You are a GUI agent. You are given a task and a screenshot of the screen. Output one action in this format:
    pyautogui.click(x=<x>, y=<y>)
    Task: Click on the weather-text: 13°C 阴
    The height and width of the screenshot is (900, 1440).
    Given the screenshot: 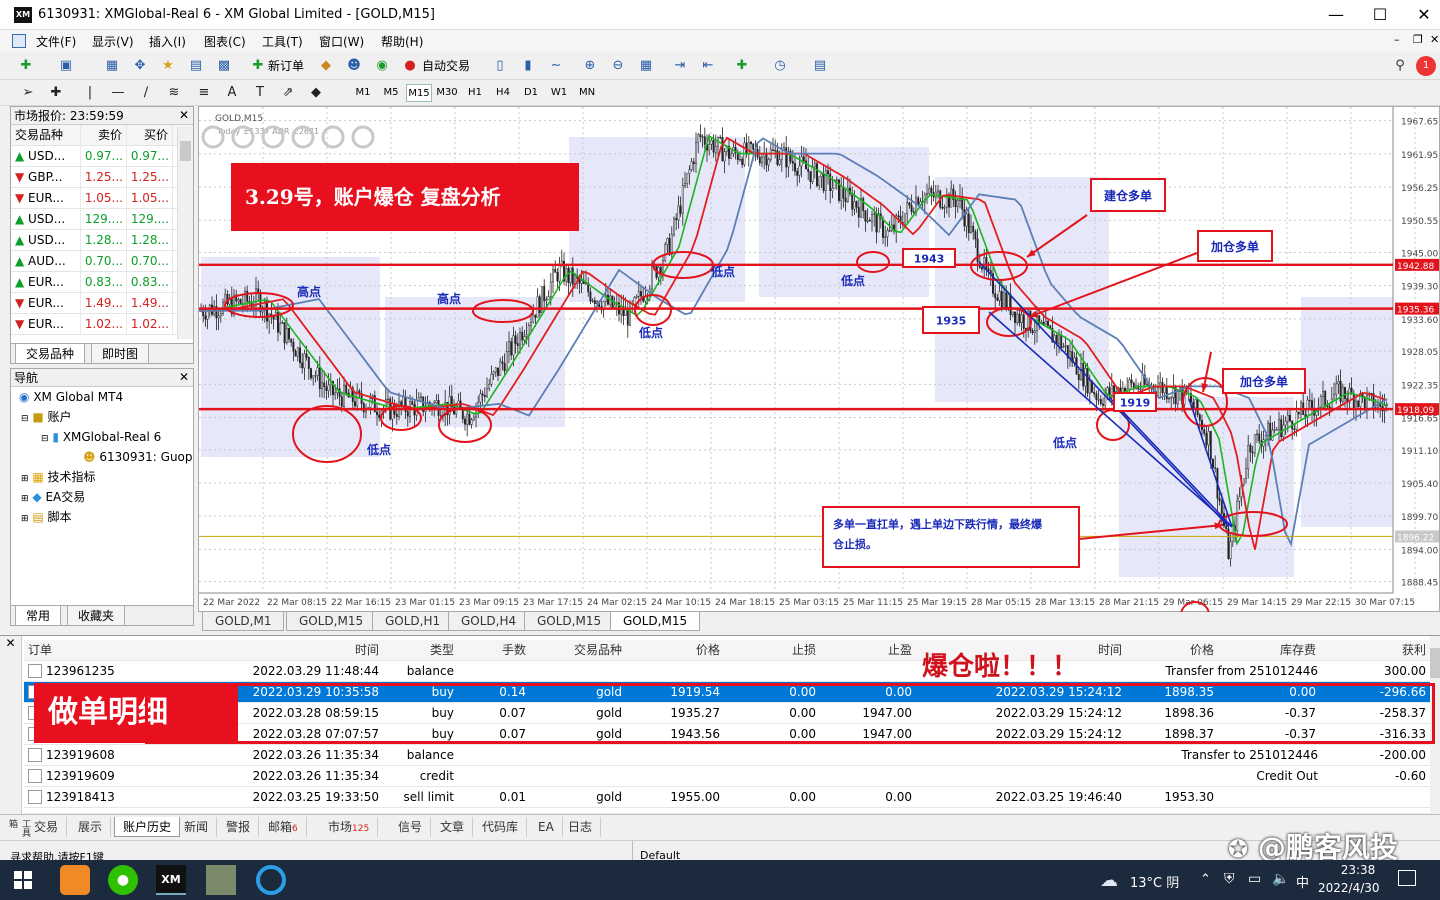 What is the action you would take?
    pyautogui.click(x=1154, y=881)
    